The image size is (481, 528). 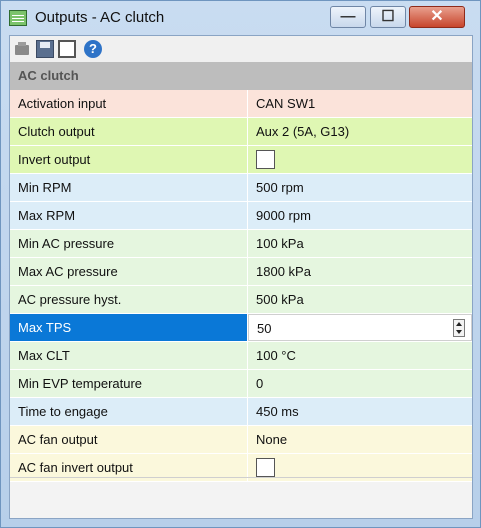 I want to click on invert-output-checkbox, so click(x=265, y=159).